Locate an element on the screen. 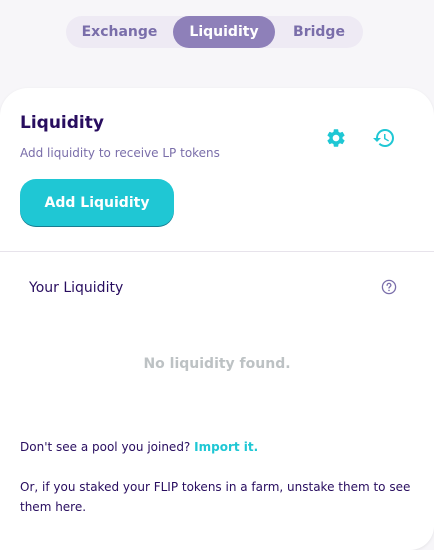 This screenshot has width=434, height=550. import-link: Import it. is located at coordinates (226, 447).